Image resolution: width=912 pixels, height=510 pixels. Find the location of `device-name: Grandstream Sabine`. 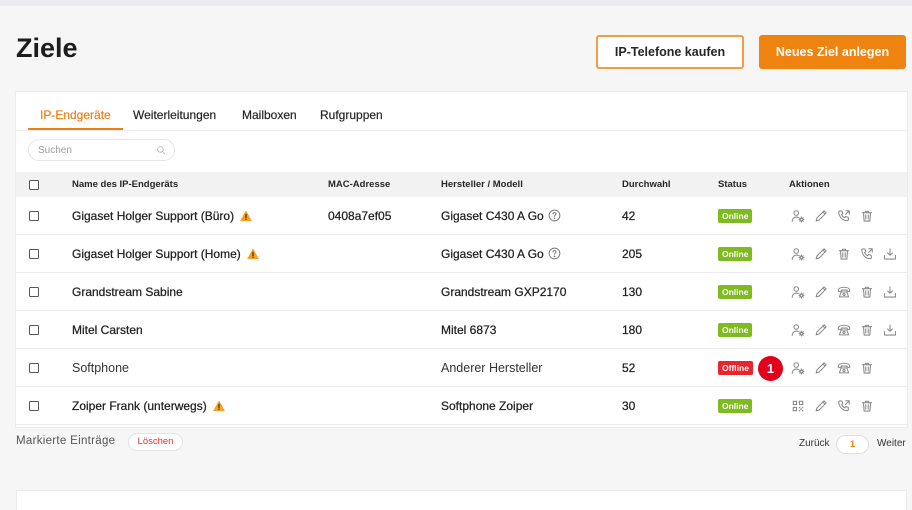

device-name: Grandstream Sabine is located at coordinates (127, 291).